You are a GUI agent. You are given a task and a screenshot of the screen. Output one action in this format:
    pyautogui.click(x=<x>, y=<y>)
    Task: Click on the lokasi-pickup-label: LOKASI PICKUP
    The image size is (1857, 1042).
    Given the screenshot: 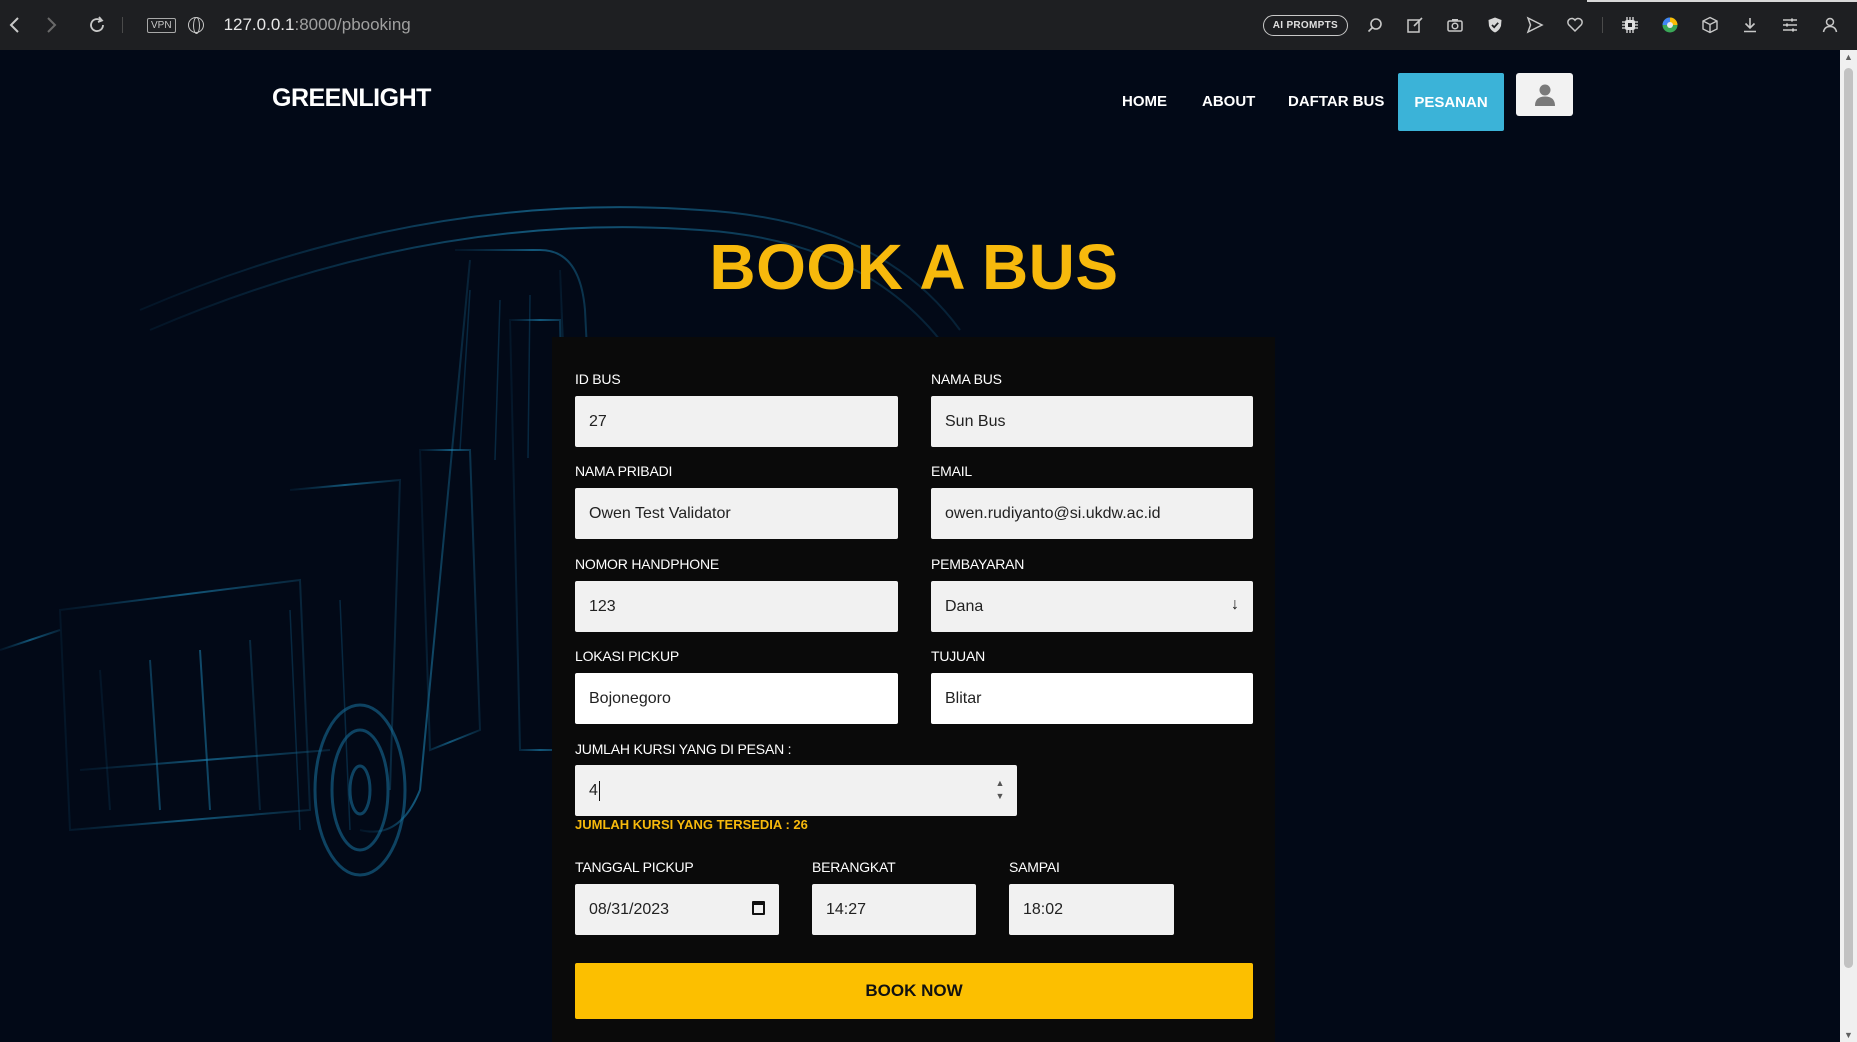 What is the action you would take?
    pyautogui.click(x=627, y=656)
    